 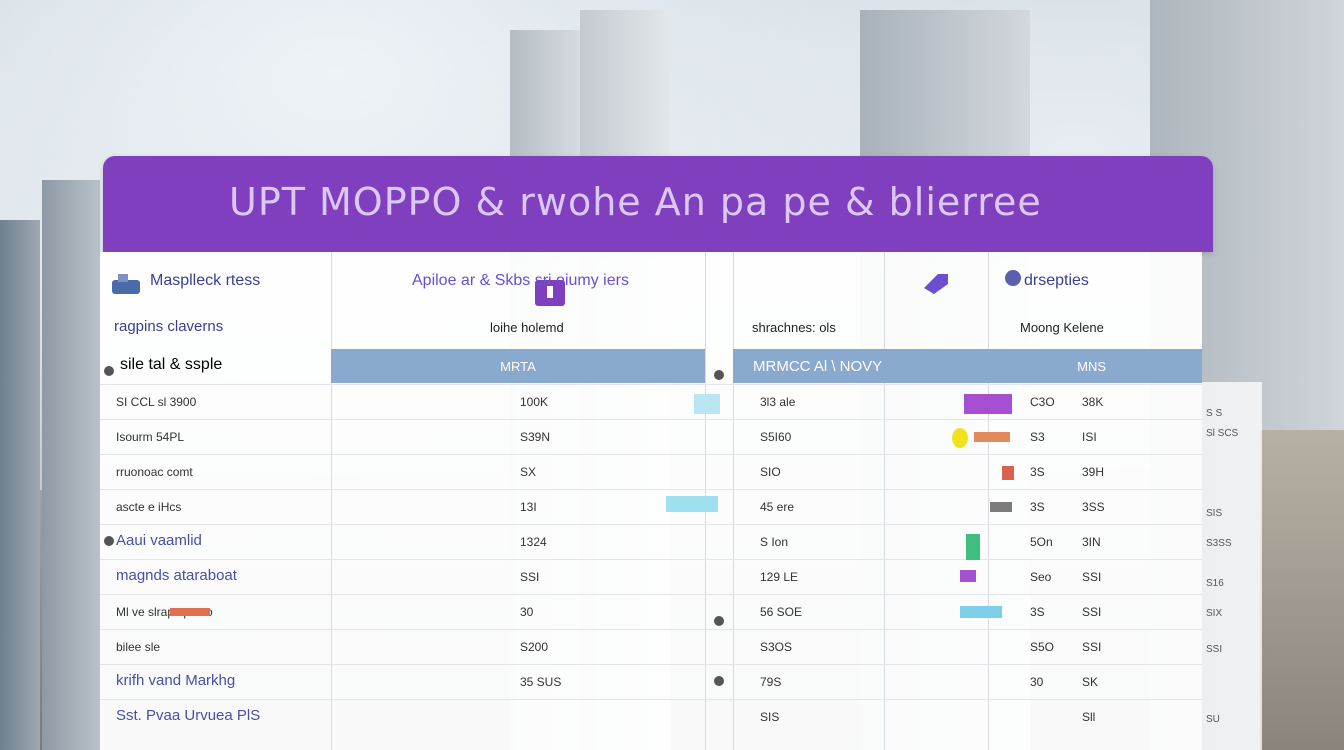 What do you see at coordinates (651, 576) in the screenshot?
I see `table-row: magnds ataraboat SSI 129 LE Seo SSI` at bounding box center [651, 576].